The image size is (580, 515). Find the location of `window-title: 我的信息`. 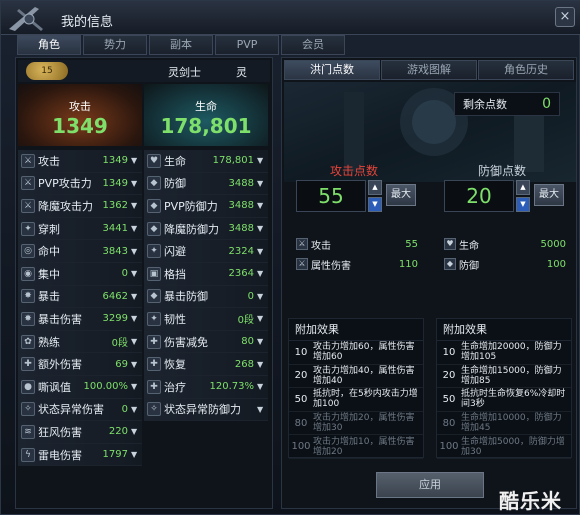

window-title: 我的信息 is located at coordinates (87, 22).